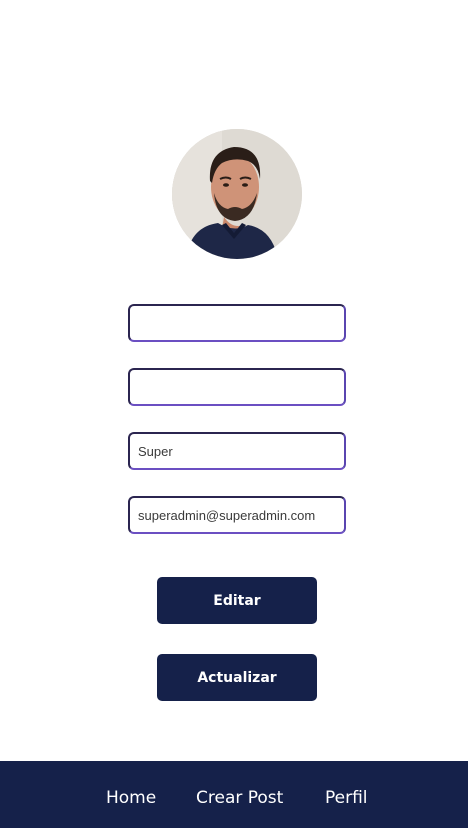 This screenshot has height=828, width=468. Describe the element at coordinates (237, 515) in the screenshot. I see `email-input` at that location.